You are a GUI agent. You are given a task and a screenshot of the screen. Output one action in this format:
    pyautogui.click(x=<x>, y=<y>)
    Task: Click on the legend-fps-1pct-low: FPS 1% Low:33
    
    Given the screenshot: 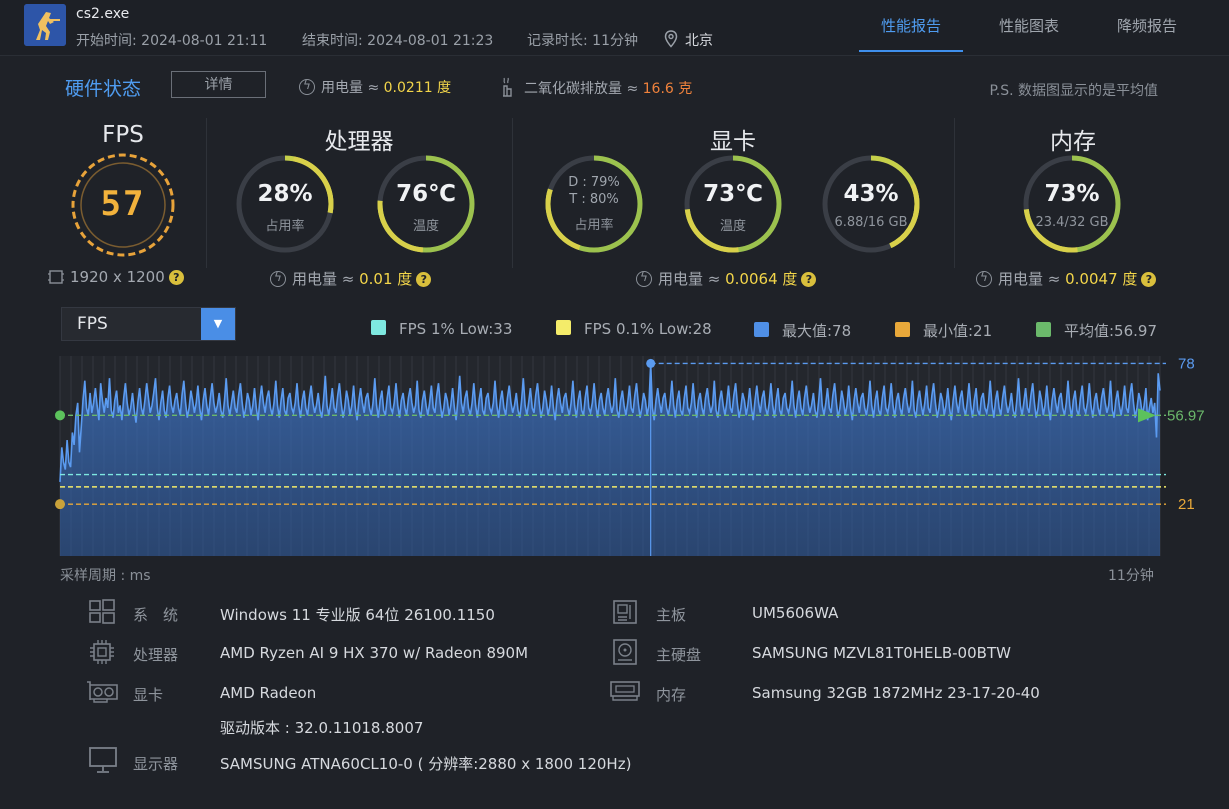 What is the action you would take?
    pyautogui.click(x=441, y=329)
    